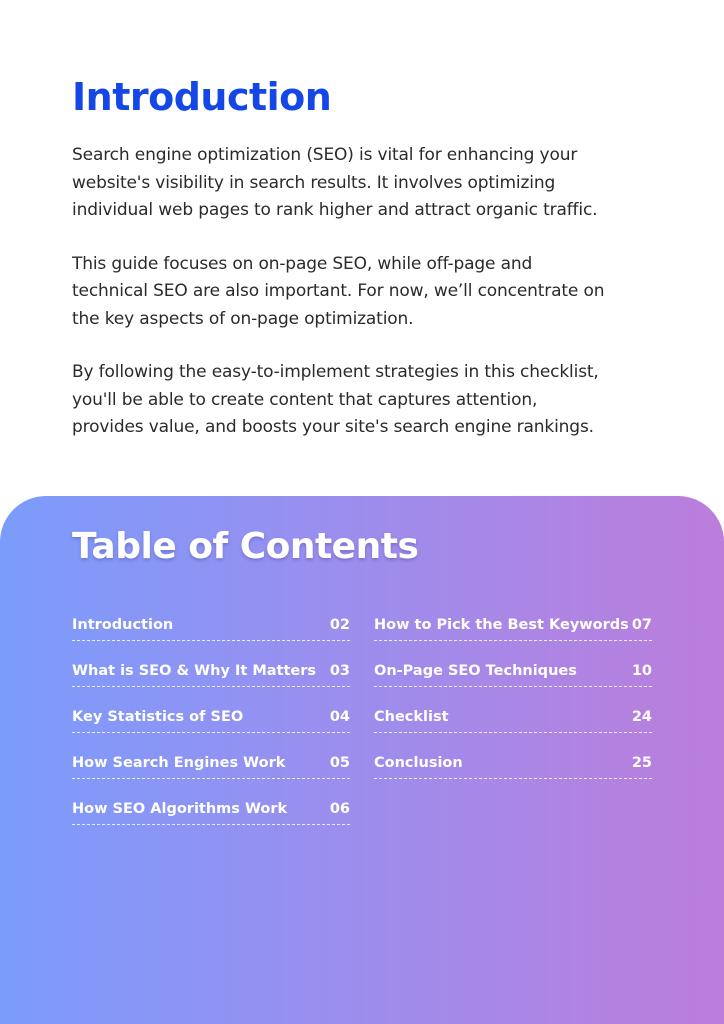  What do you see at coordinates (641, 763) in the screenshot?
I see `toc-item-page: 25` at bounding box center [641, 763].